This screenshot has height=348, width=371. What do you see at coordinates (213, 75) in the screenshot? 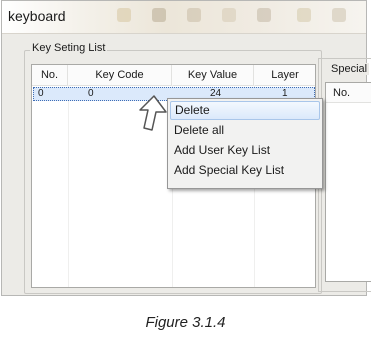
I see `column-header-key-value: Key Value` at bounding box center [213, 75].